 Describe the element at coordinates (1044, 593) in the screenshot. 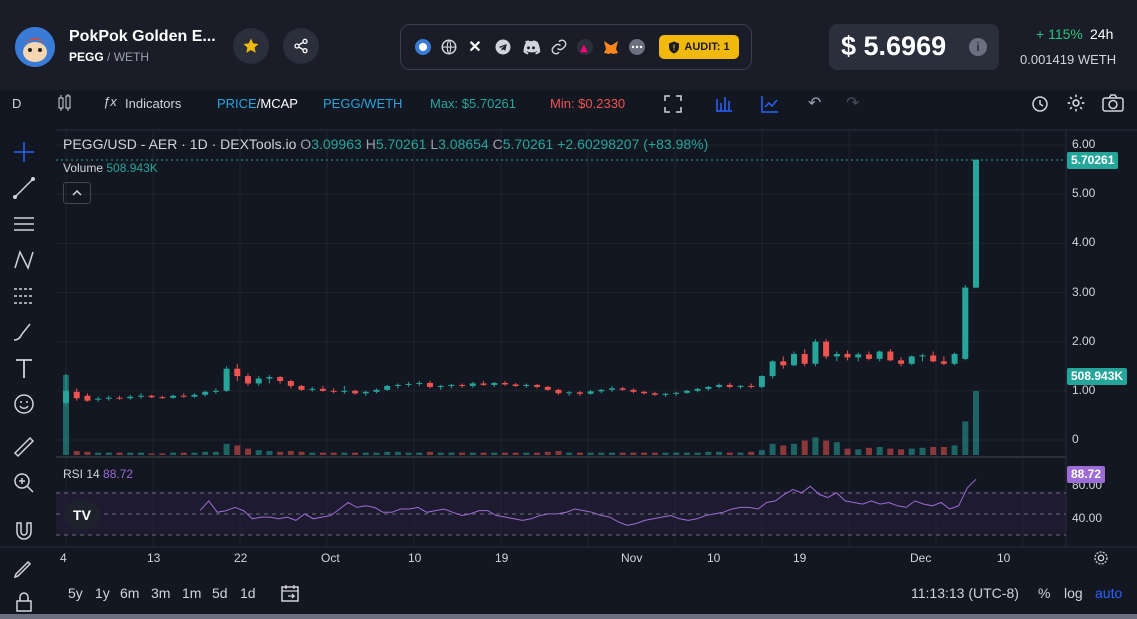

I see `percent-toggle: %` at that location.